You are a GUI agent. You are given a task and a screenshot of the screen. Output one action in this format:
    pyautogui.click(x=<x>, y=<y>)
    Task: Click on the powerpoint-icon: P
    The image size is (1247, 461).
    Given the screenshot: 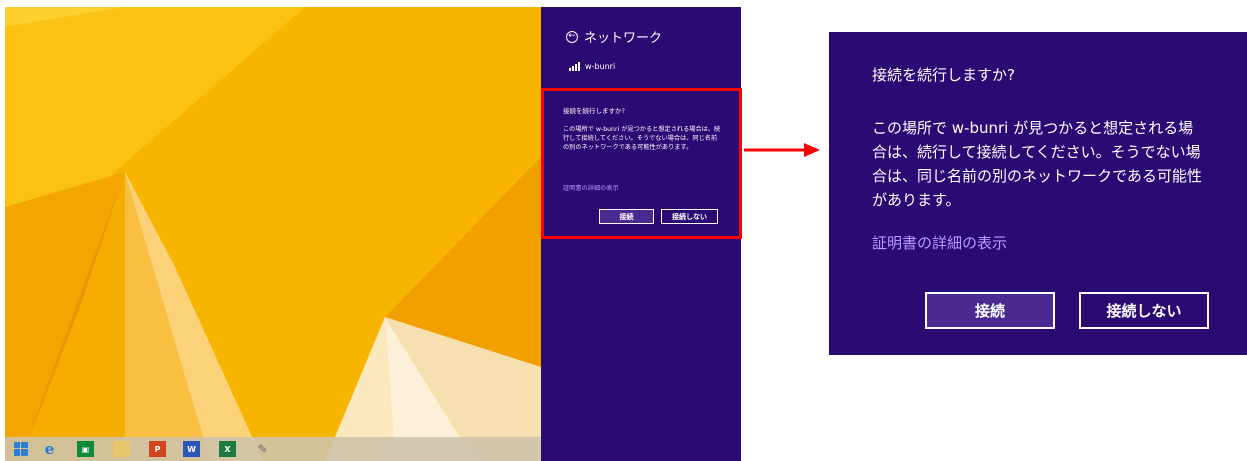 What is the action you would take?
    pyautogui.click(x=157, y=449)
    